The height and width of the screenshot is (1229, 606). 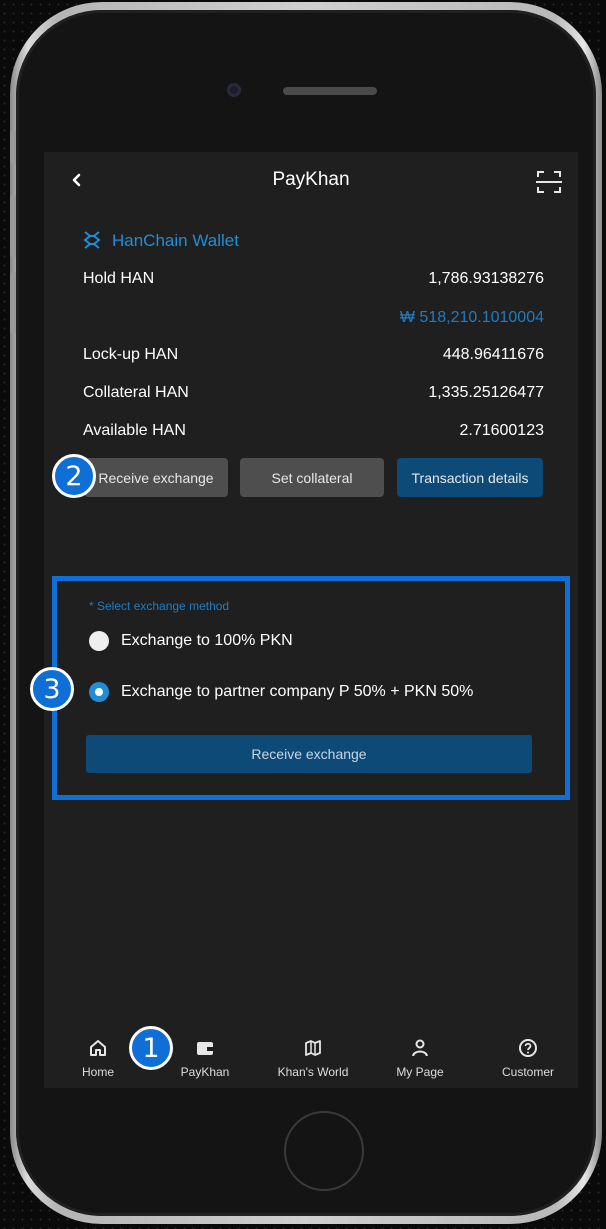 What do you see at coordinates (313, 1048) in the screenshot?
I see `map-icon` at bounding box center [313, 1048].